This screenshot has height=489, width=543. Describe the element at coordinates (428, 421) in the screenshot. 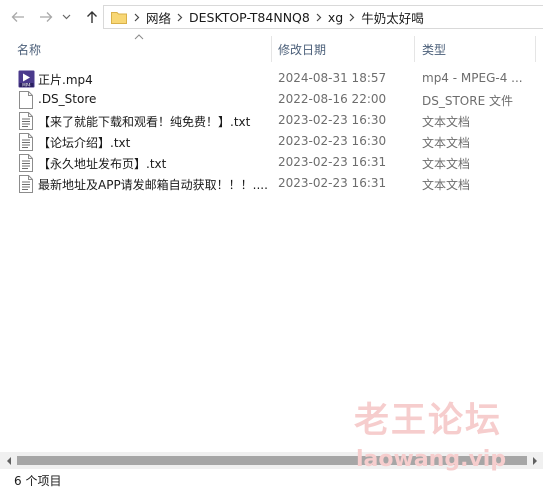

I see `watermark-title: 老王论坛` at that location.